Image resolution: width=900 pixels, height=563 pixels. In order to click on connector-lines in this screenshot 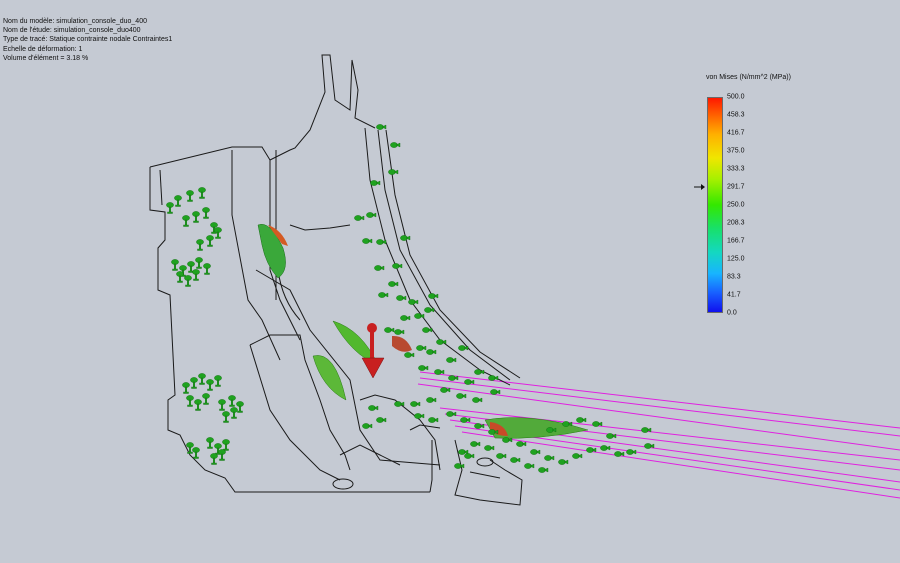, I will do `click(658, 435)`.